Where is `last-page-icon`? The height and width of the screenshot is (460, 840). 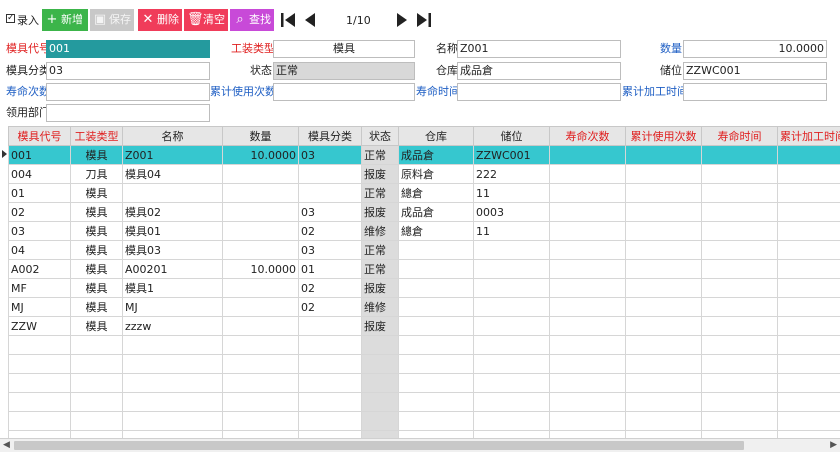 last-page-icon is located at coordinates (424, 20).